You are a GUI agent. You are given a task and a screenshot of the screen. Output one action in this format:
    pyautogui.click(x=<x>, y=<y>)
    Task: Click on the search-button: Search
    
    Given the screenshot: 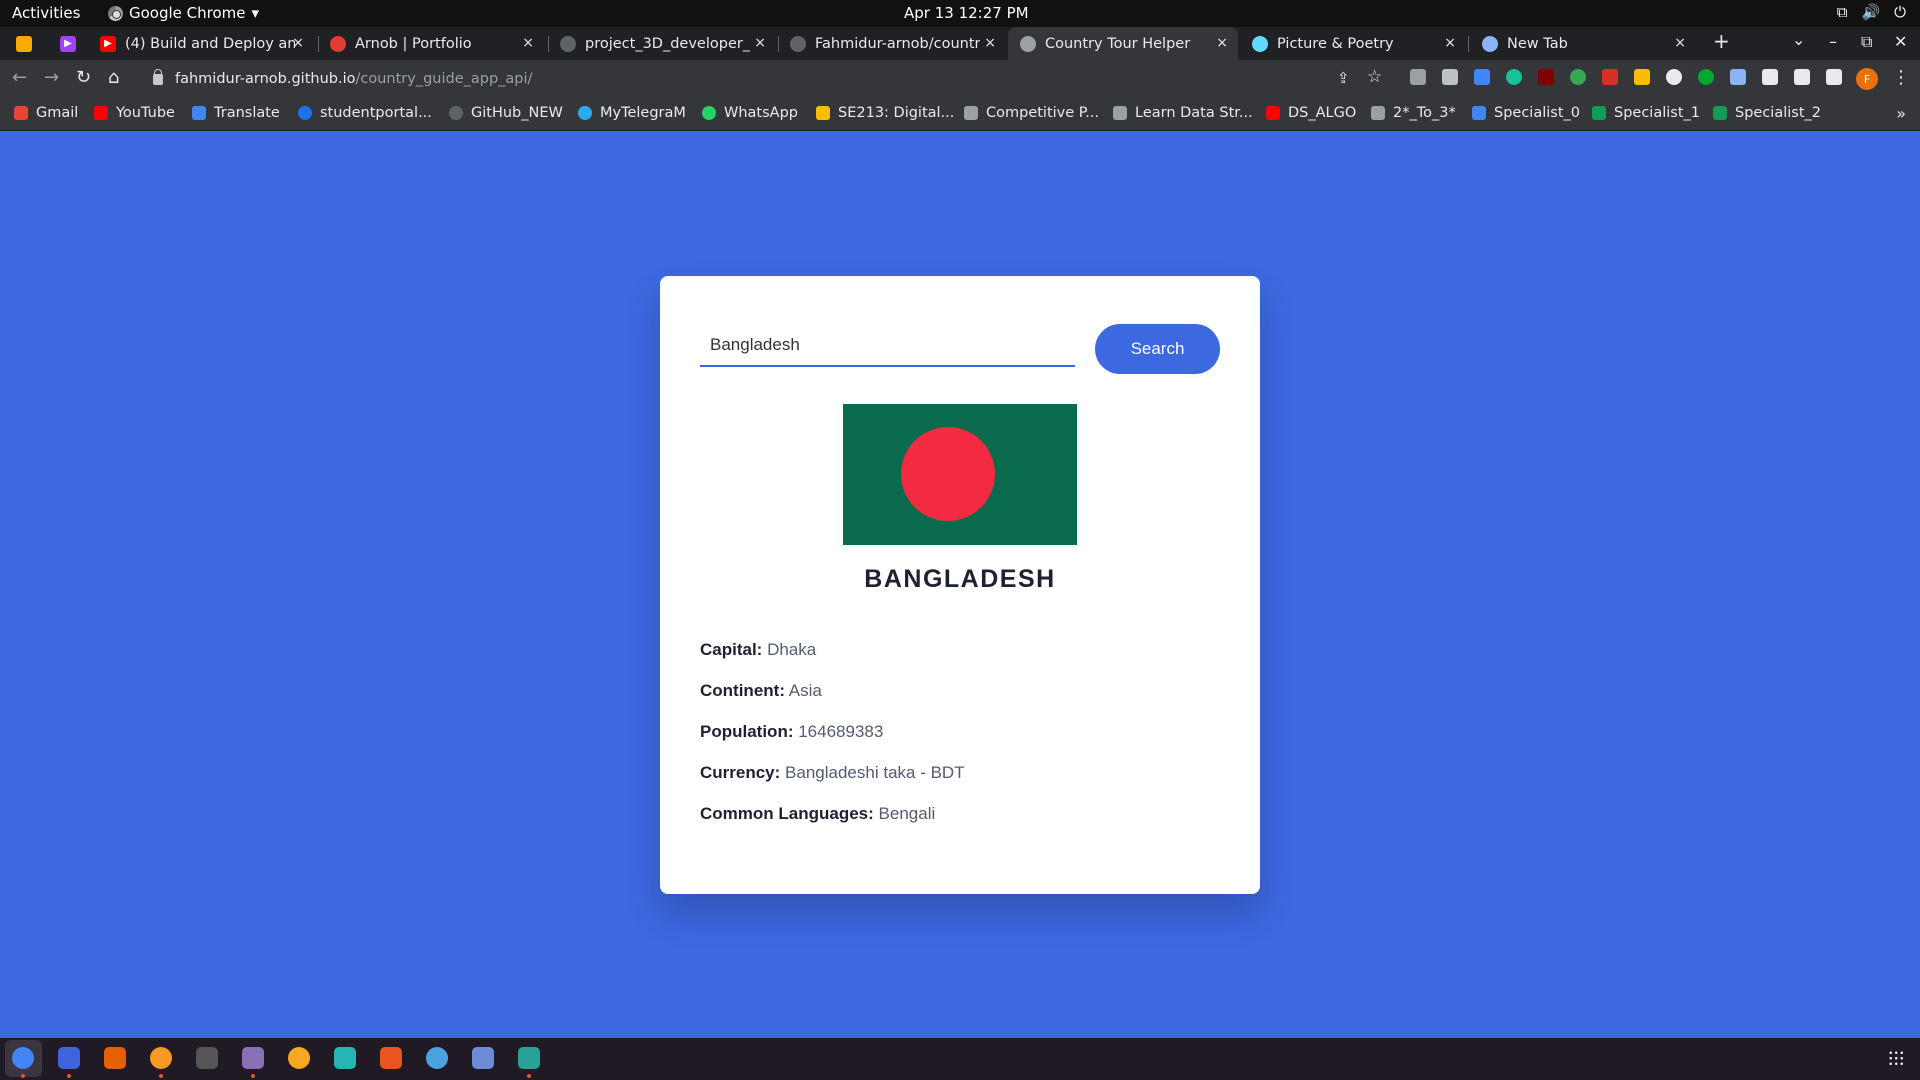 What is the action you would take?
    pyautogui.click(x=1157, y=349)
    